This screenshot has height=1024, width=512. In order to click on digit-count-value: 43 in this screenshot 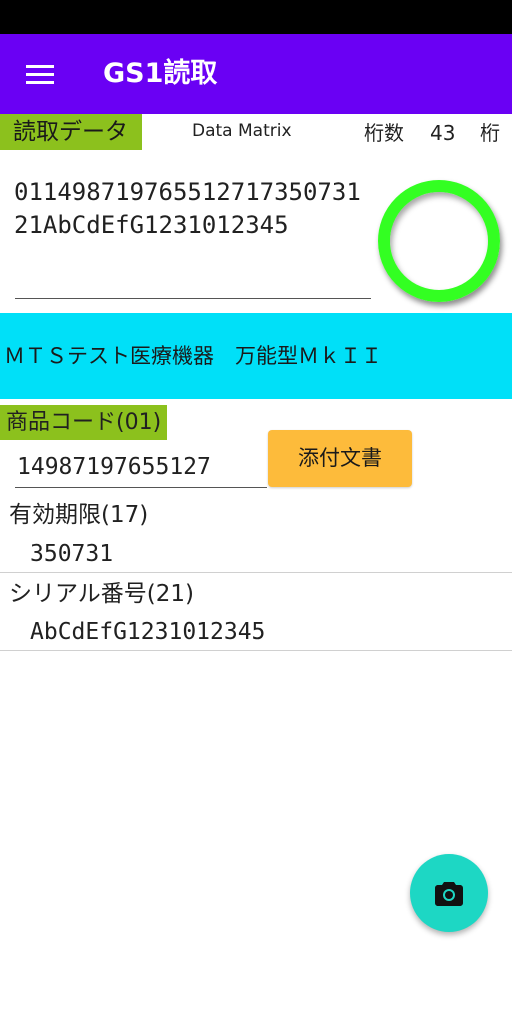, I will do `click(443, 133)`.